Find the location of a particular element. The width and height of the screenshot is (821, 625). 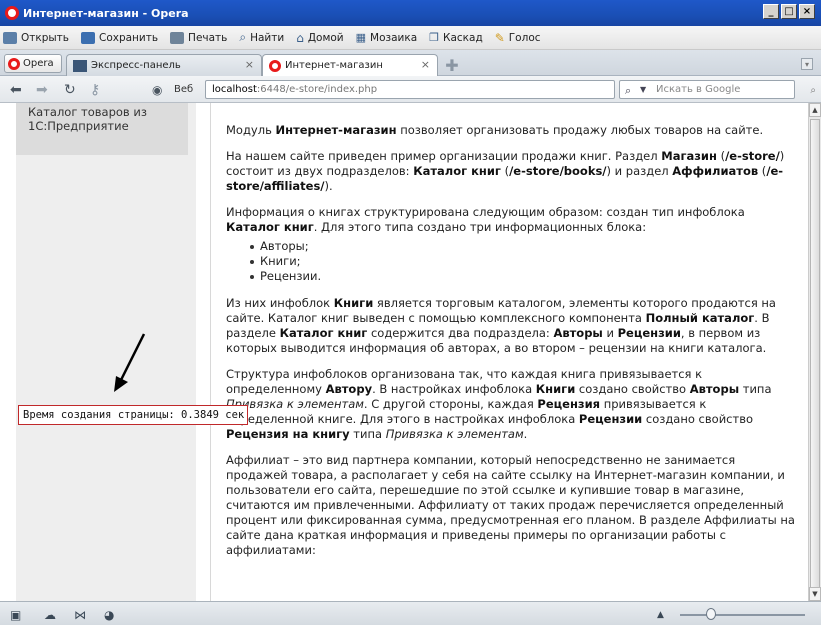

minimize-button: _ is located at coordinates (771, 11).